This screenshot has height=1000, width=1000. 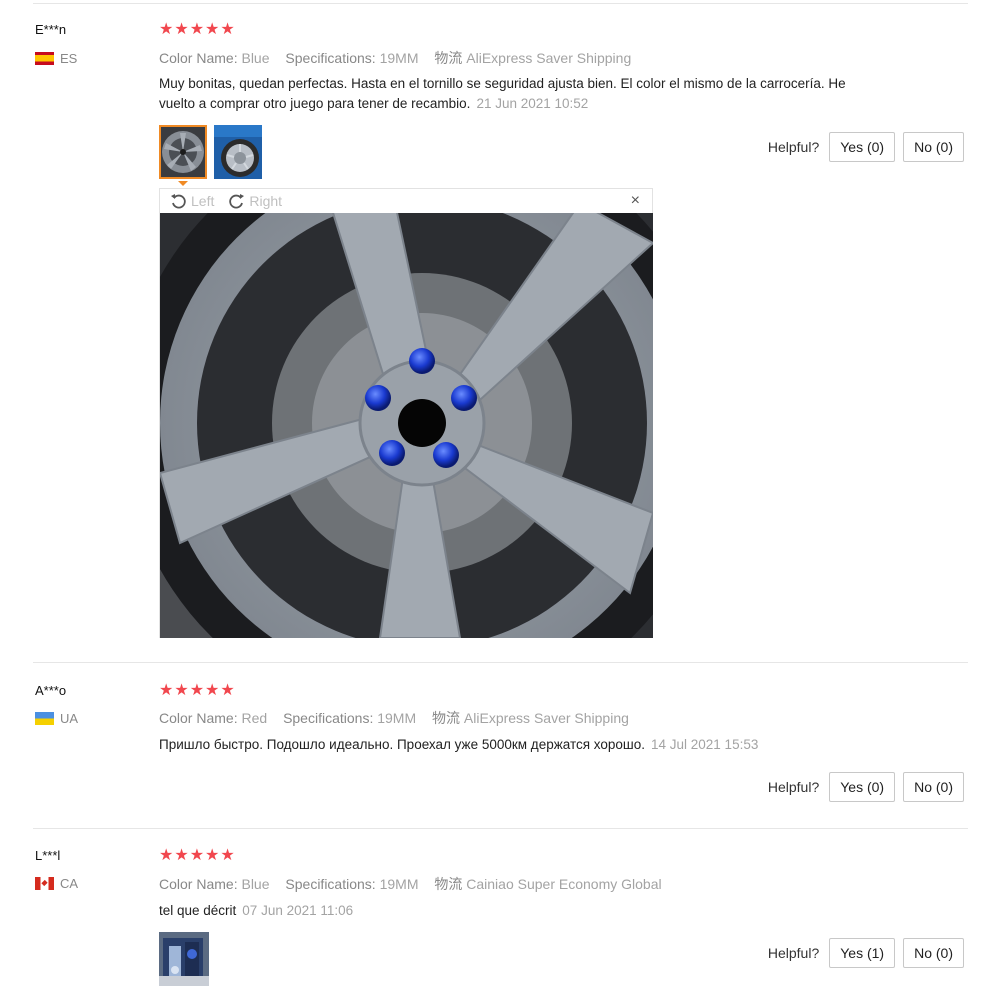 What do you see at coordinates (69, 883) in the screenshot?
I see `country-code: CA` at bounding box center [69, 883].